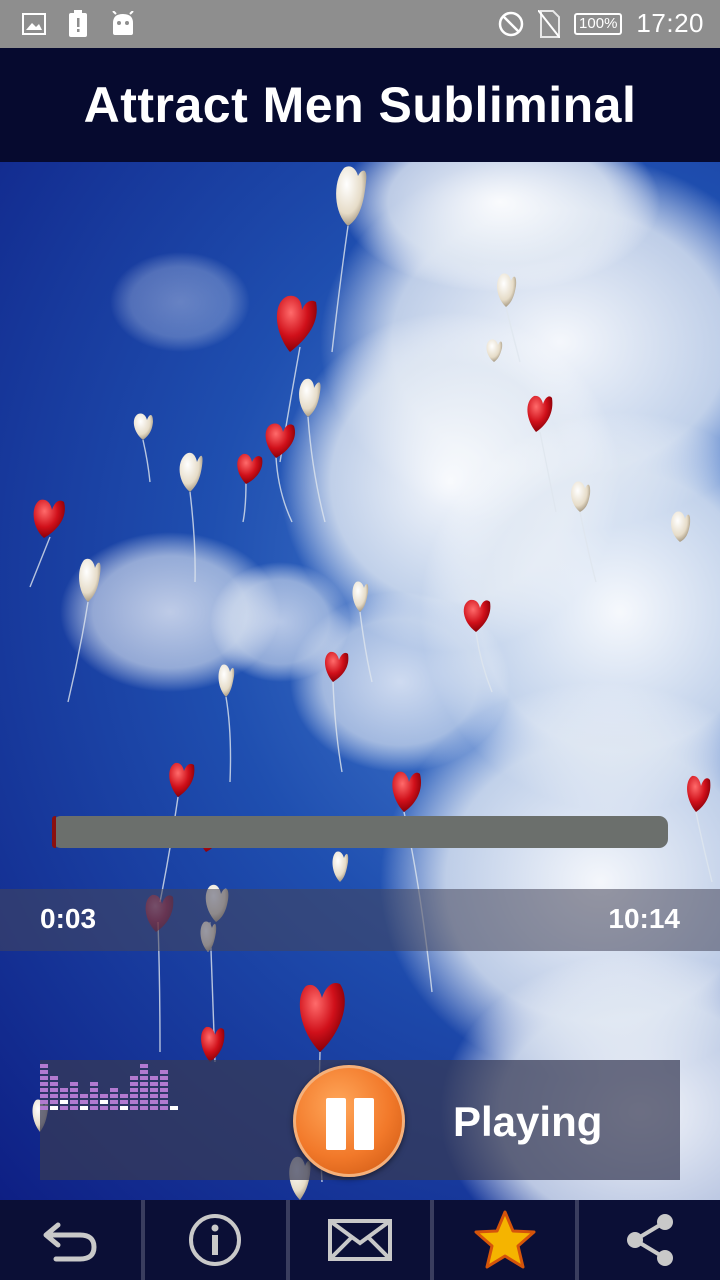  Describe the element at coordinates (511, 23) in the screenshot. I see `do-not-disturb-icon` at that location.